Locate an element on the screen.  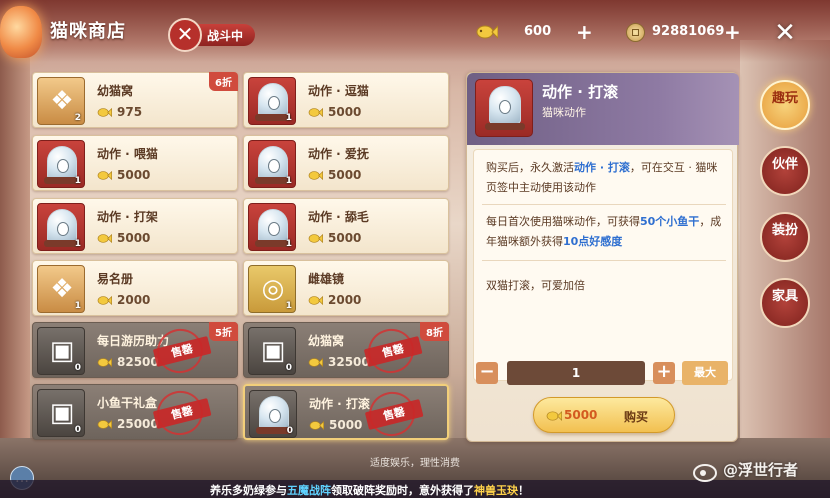
item-thumbnail: 0 is located at coordinates (273, 414).